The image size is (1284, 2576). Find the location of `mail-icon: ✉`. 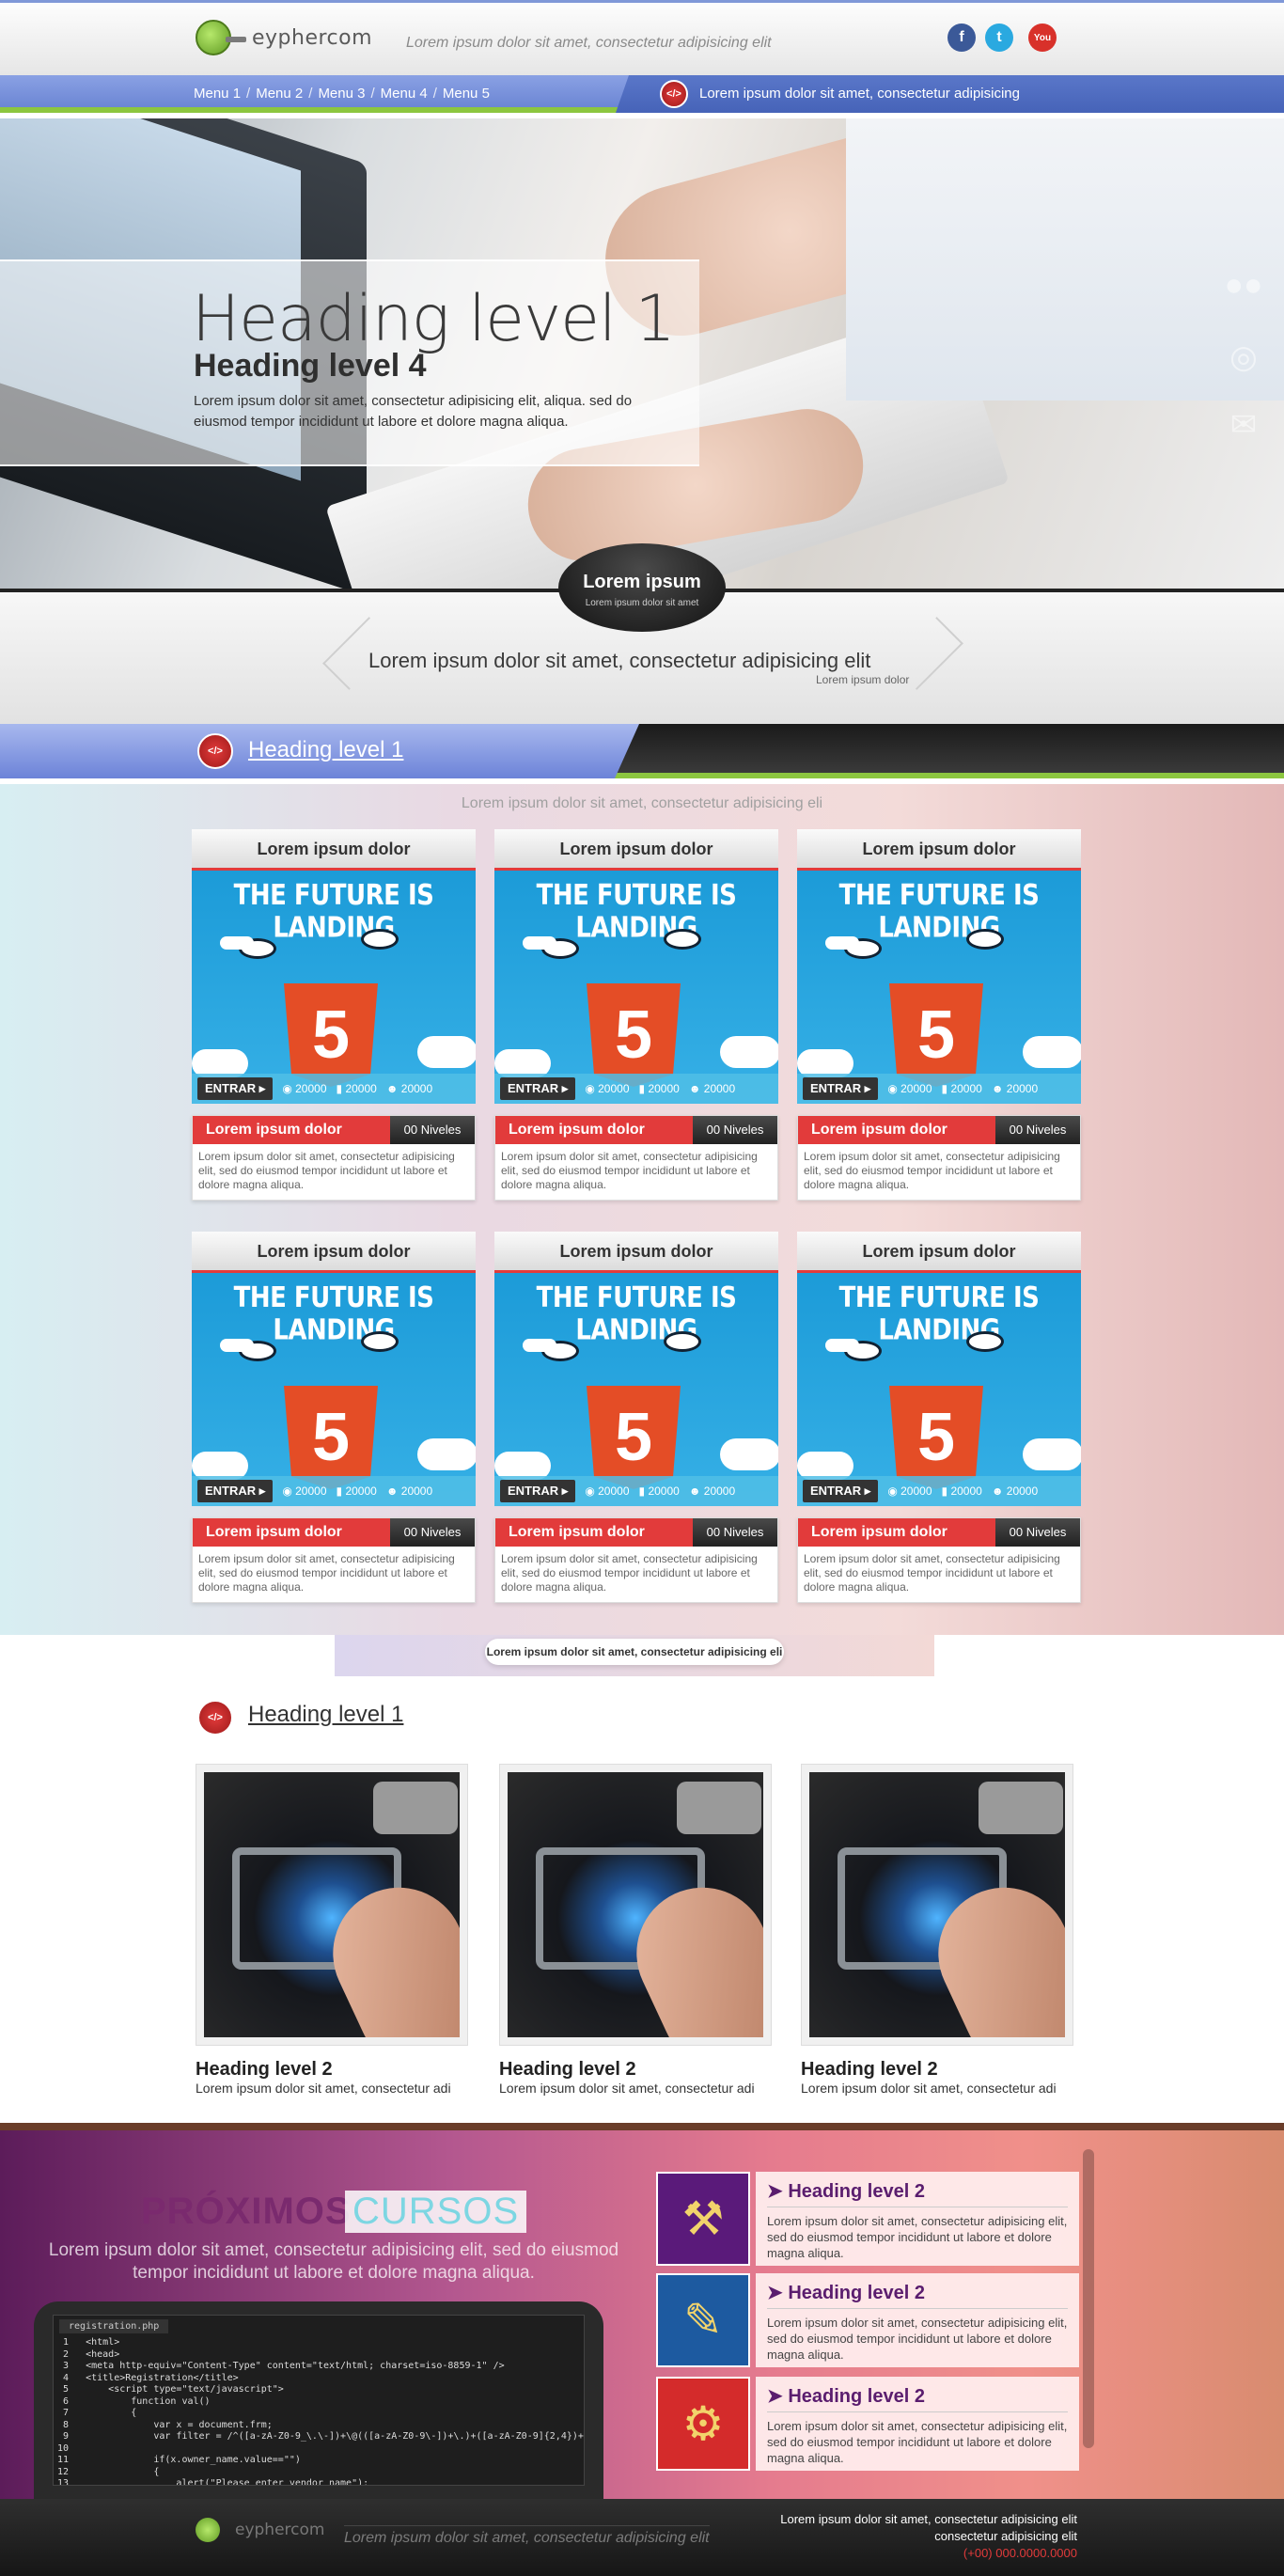

mail-icon: ✉ is located at coordinates (1243, 425).